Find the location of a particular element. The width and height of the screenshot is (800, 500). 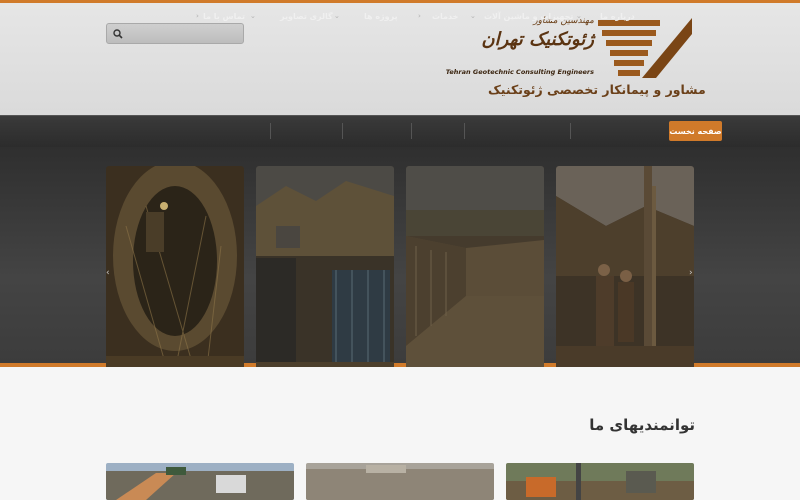

slider-prev-arrow: ‹ is located at coordinates (108, 273).